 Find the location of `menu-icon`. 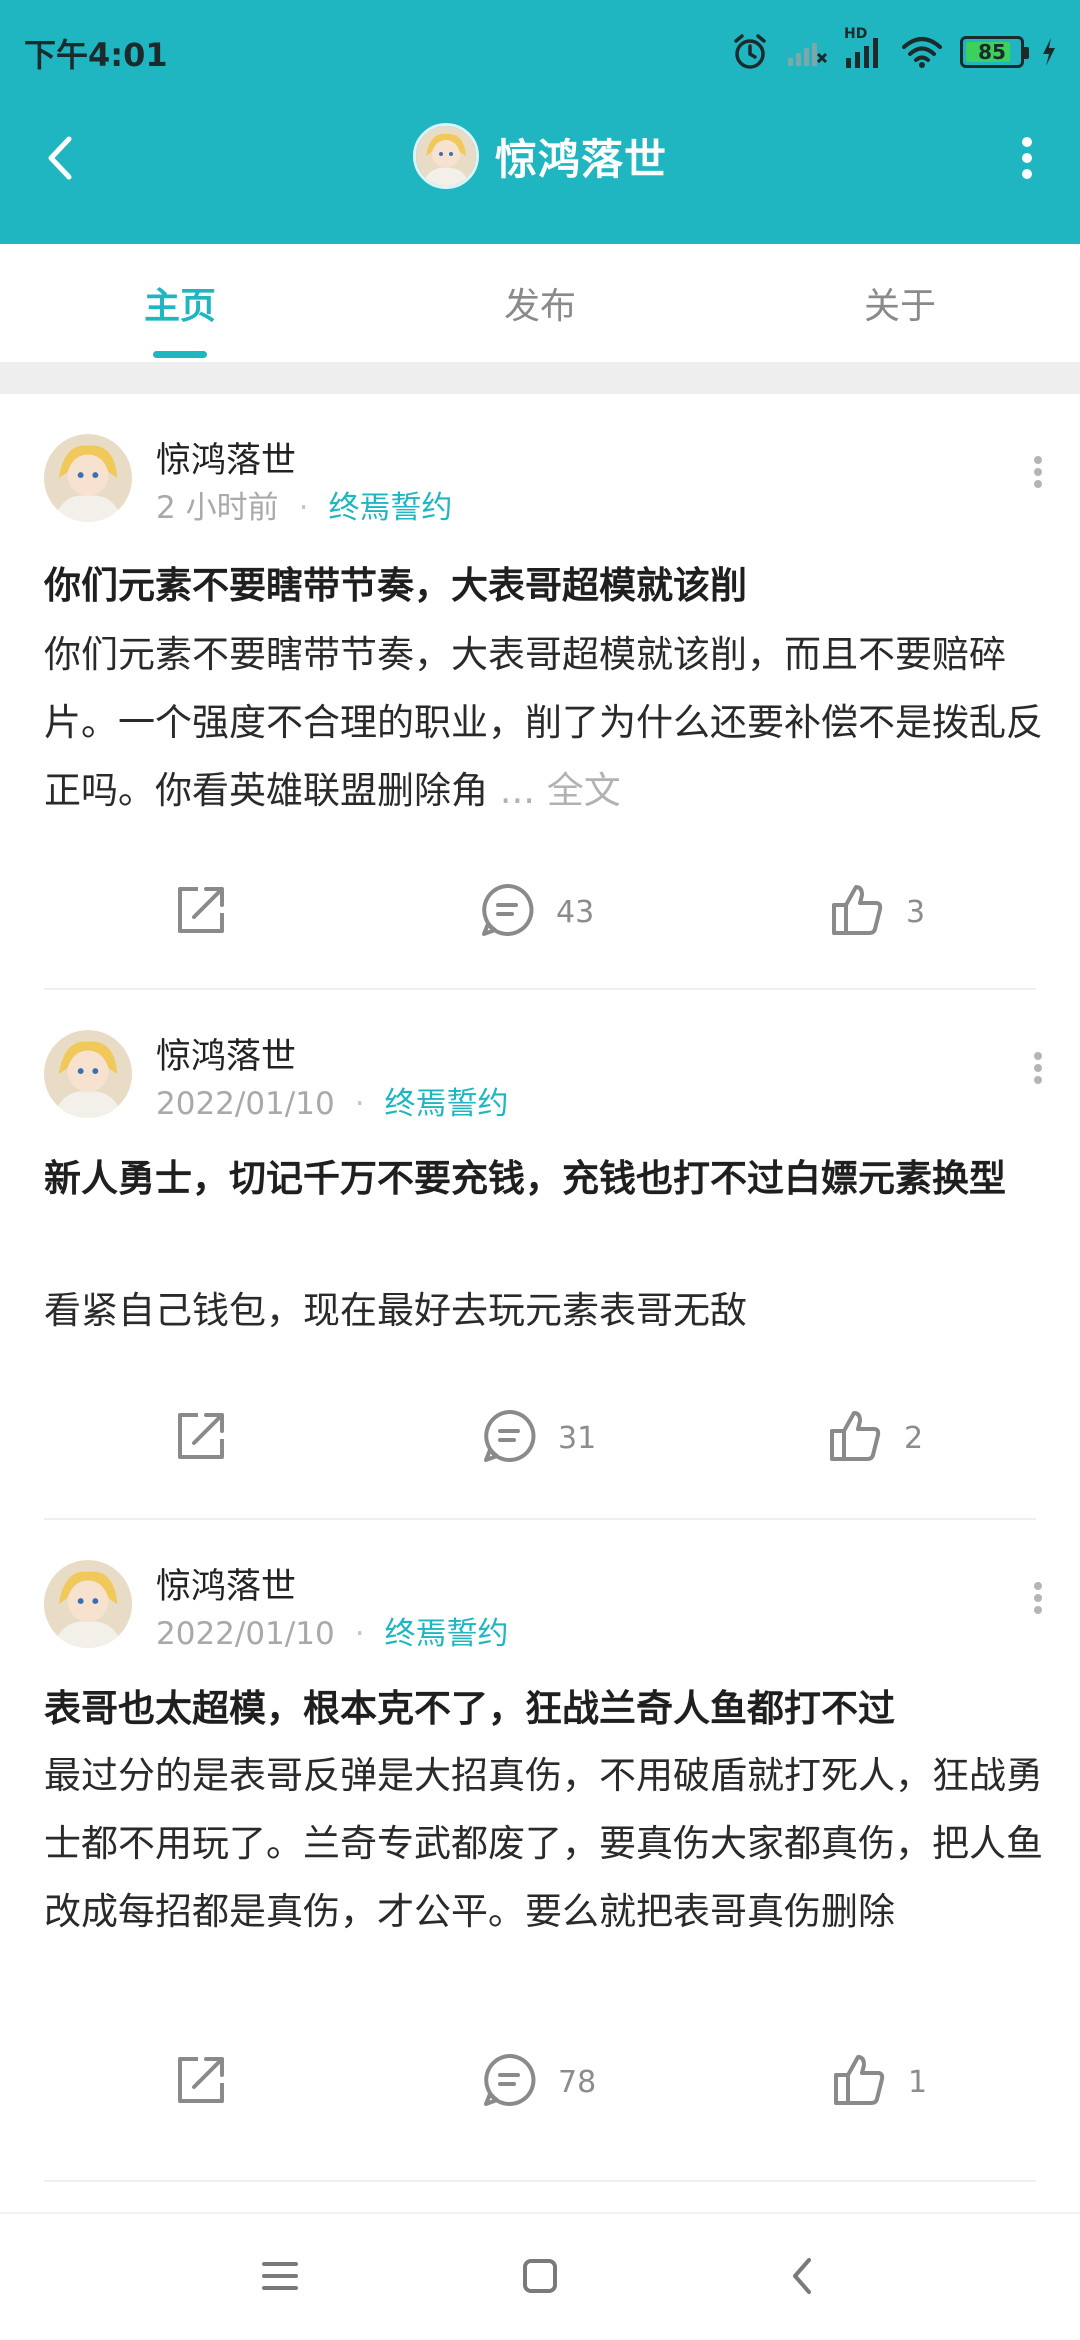

menu-icon is located at coordinates (280, 2278).